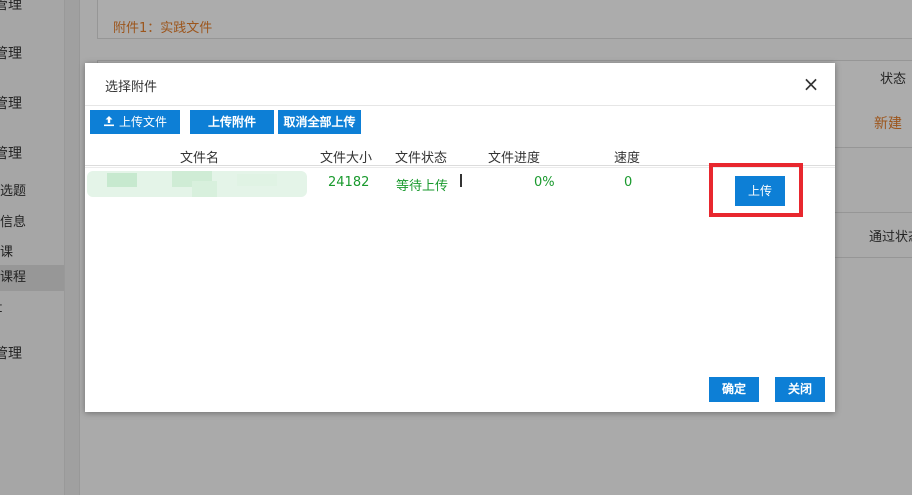  I want to click on text-cursor, so click(461, 180).